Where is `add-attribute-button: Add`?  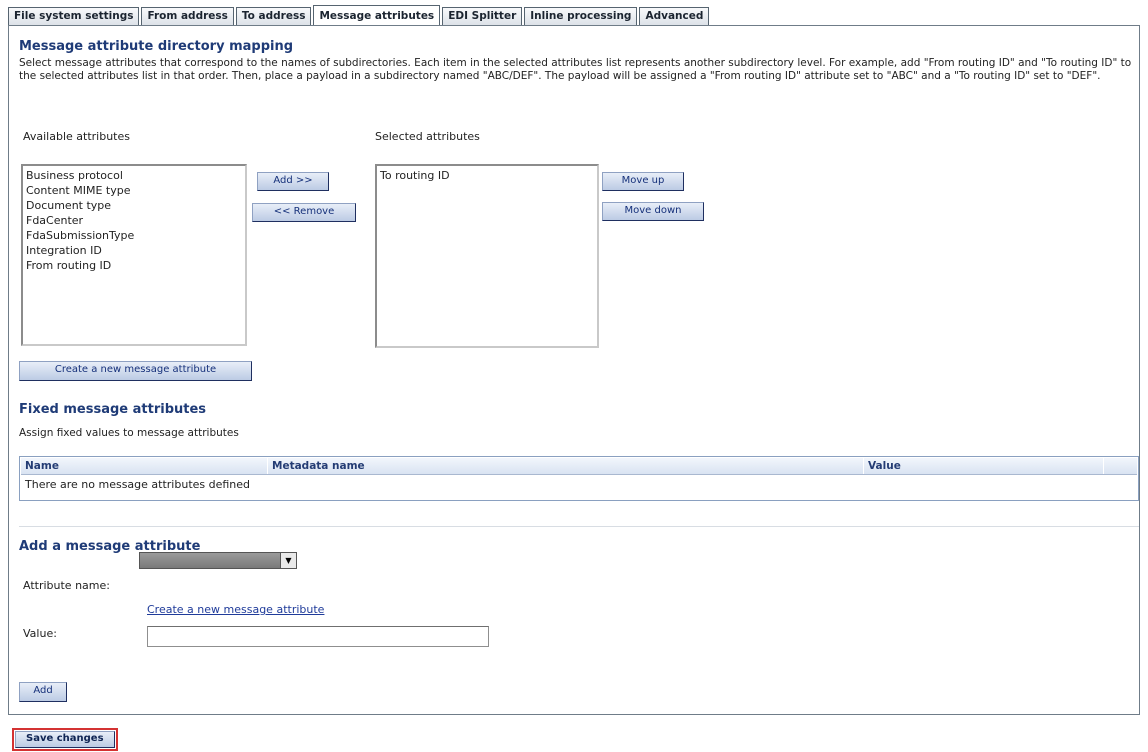 add-attribute-button: Add is located at coordinates (43, 692).